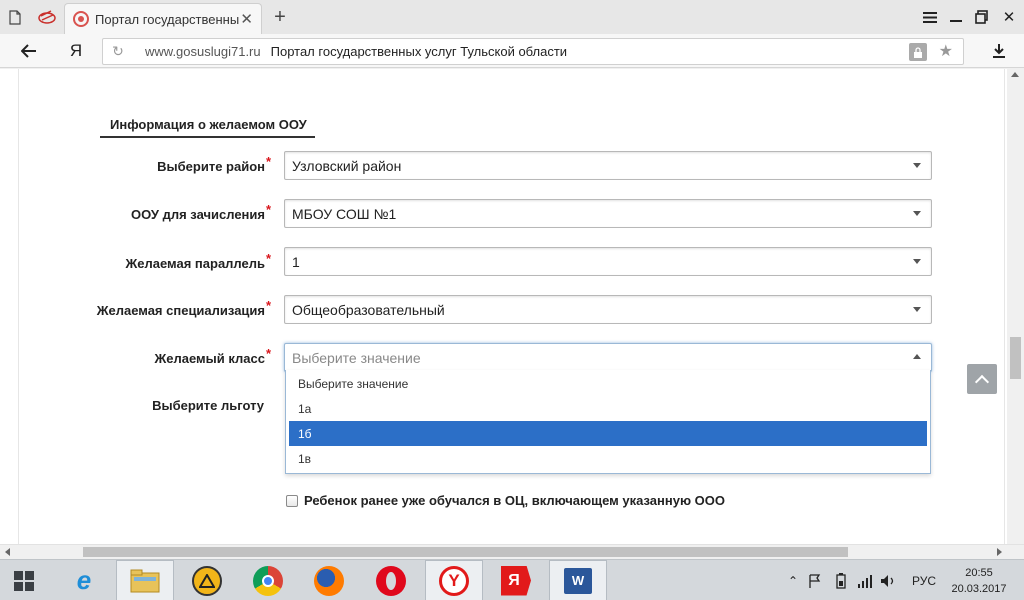 The image size is (1024, 600). I want to click on volume-icon, so click(888, 580).